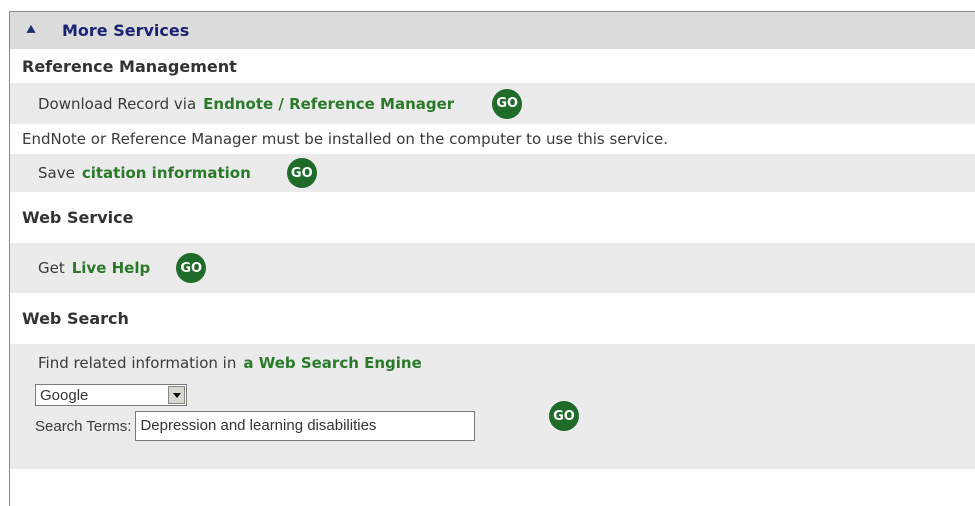 The height and width of the screenshot is (506, 975). I want to click on save-citation-band: Save citation information GO, so click(492, 173).